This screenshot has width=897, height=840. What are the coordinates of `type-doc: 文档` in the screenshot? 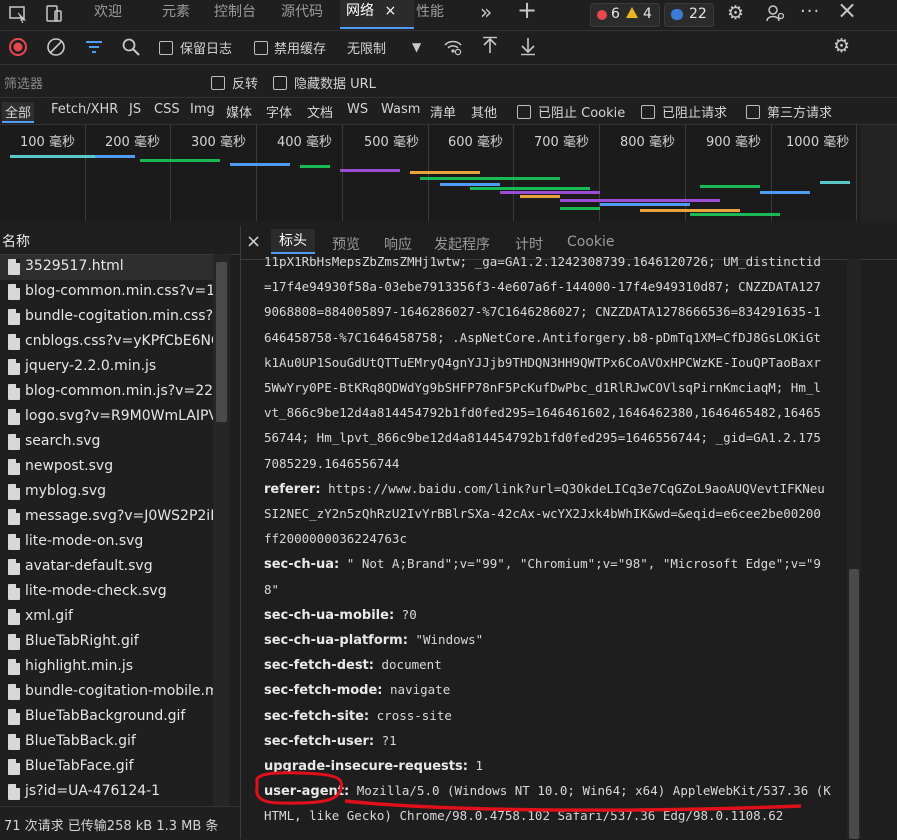 It's located at (320, 111).